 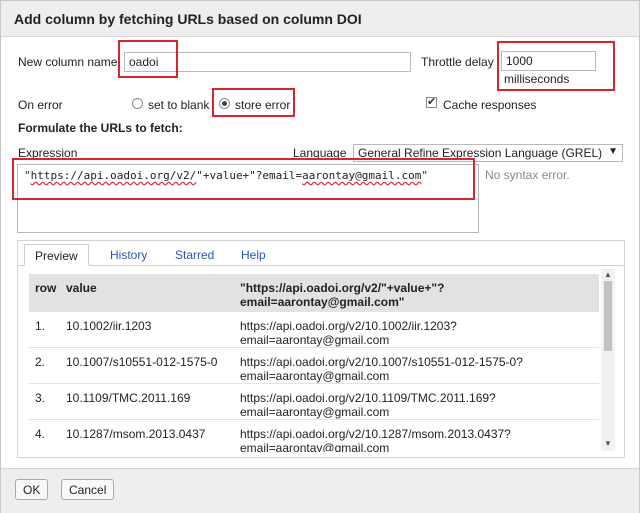 What do you see at coordinates (342, 288) in the screenshot?
I see `header-expression-line1: "https://api.oadoi.org/v2/"+value+"?` at bounding box center [342, 288].